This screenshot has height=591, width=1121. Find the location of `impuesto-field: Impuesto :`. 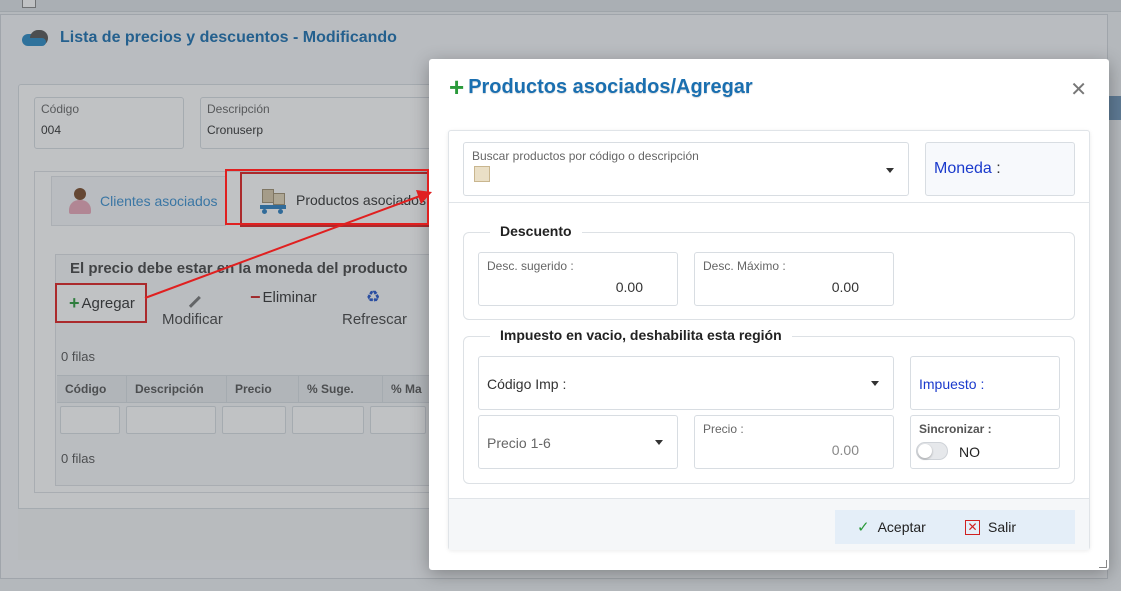

impuesto-field: Impuesto : is located at coordinates (985, 383).